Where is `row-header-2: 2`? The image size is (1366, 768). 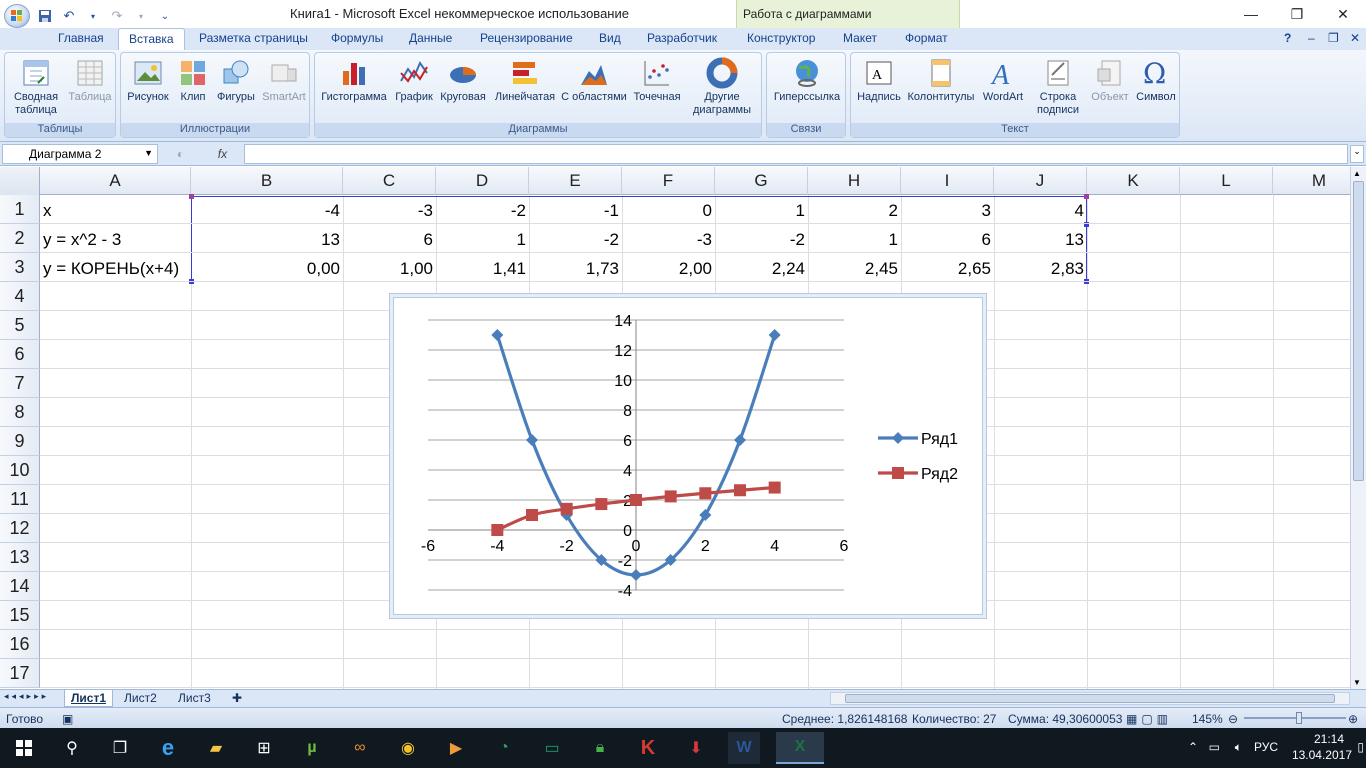 row-header-2: 2 is located at coordinates (20, 238).